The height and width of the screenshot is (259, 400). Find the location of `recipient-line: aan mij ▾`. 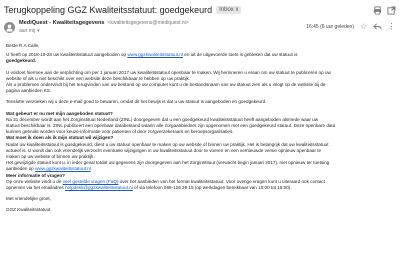

recipient-line: aan mij ▾ is located at coordinates (104, 31).